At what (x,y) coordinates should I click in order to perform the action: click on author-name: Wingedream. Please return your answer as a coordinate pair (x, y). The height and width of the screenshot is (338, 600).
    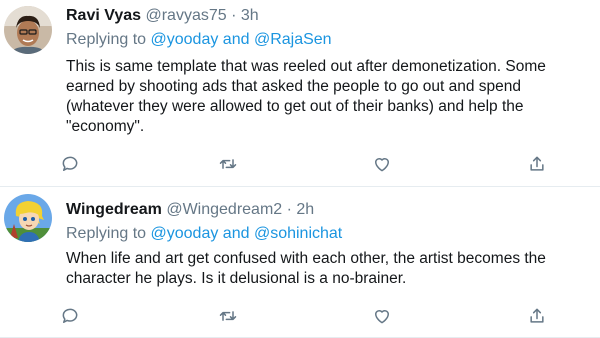
    Looking at the image, I should click on (114, 209).